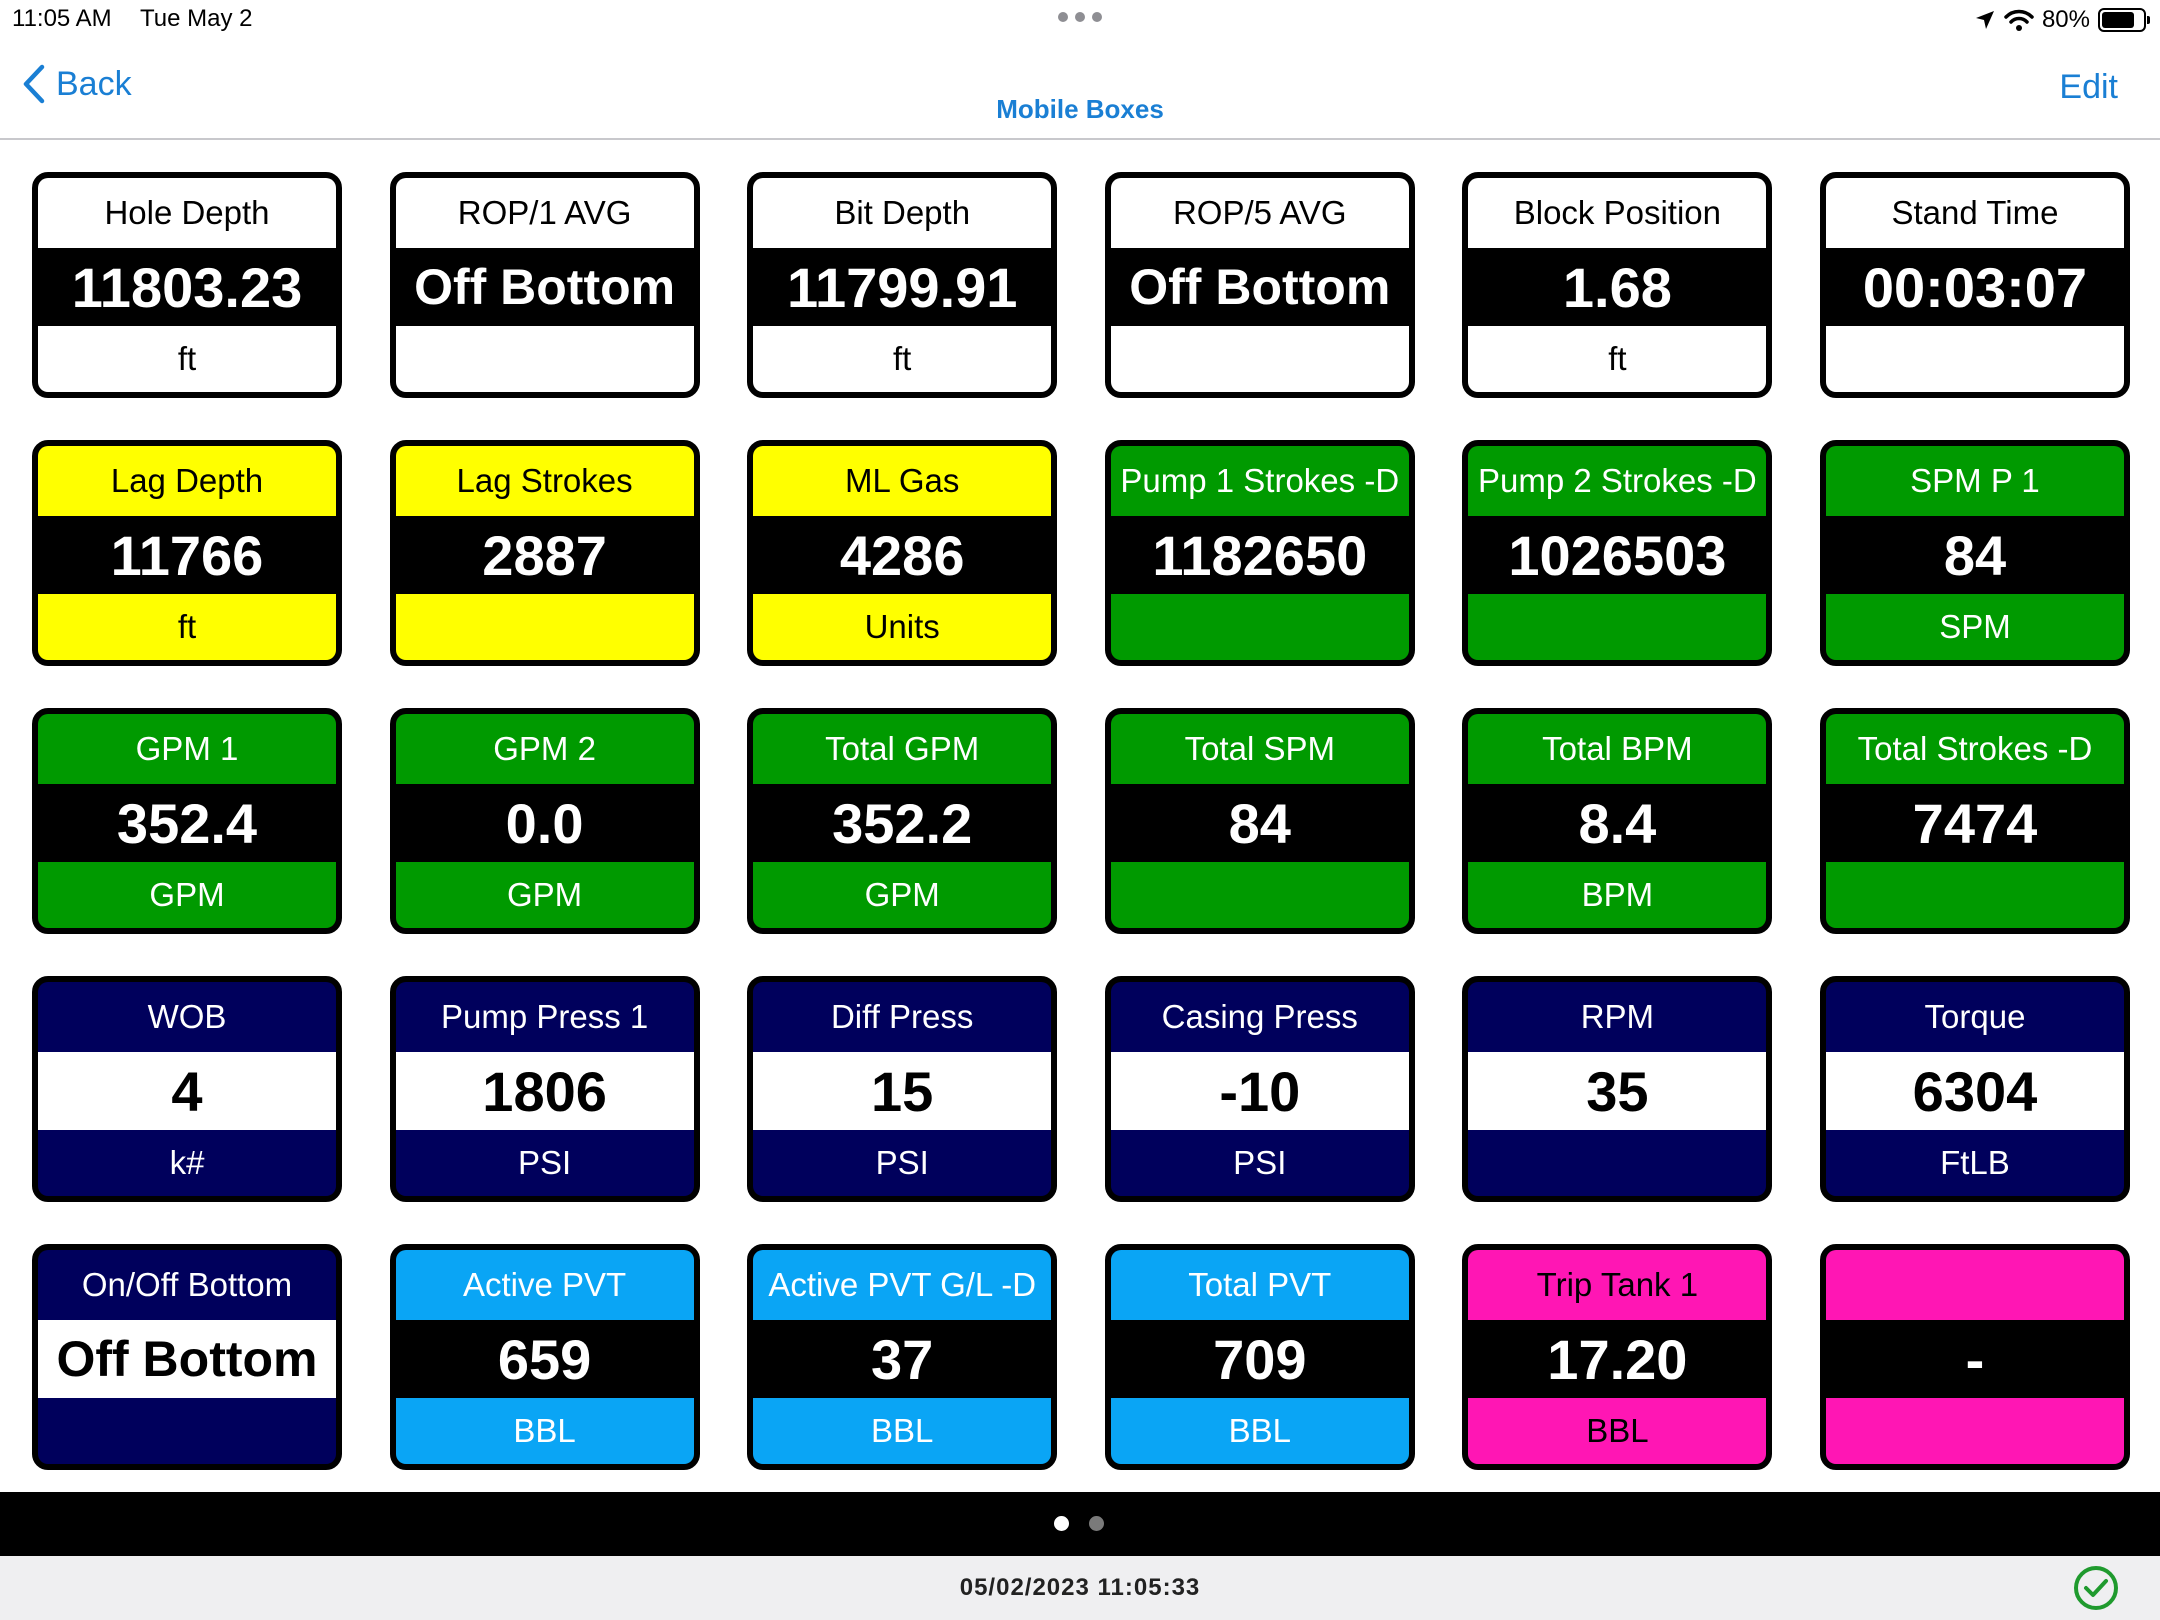 This screenshot has width=2160, height=1620. What do you see at coordinates (1974, 1357) in the screenshot?
I see `data-box: -` at bounding box center [1974, 1357].